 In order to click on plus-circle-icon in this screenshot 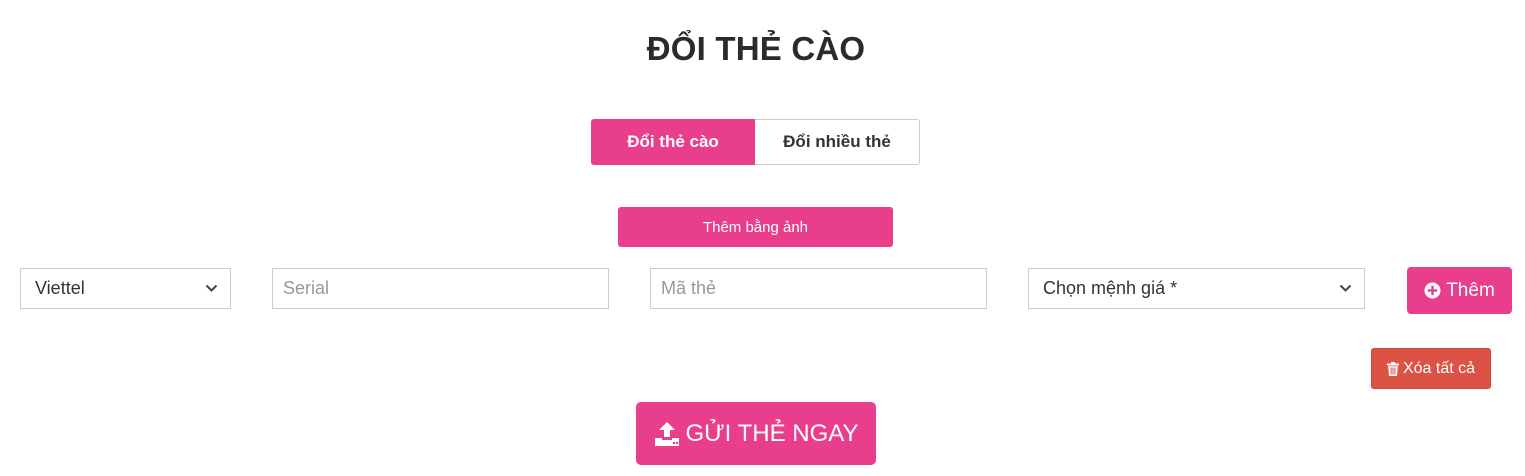, I will do `click(1432, 290)`.